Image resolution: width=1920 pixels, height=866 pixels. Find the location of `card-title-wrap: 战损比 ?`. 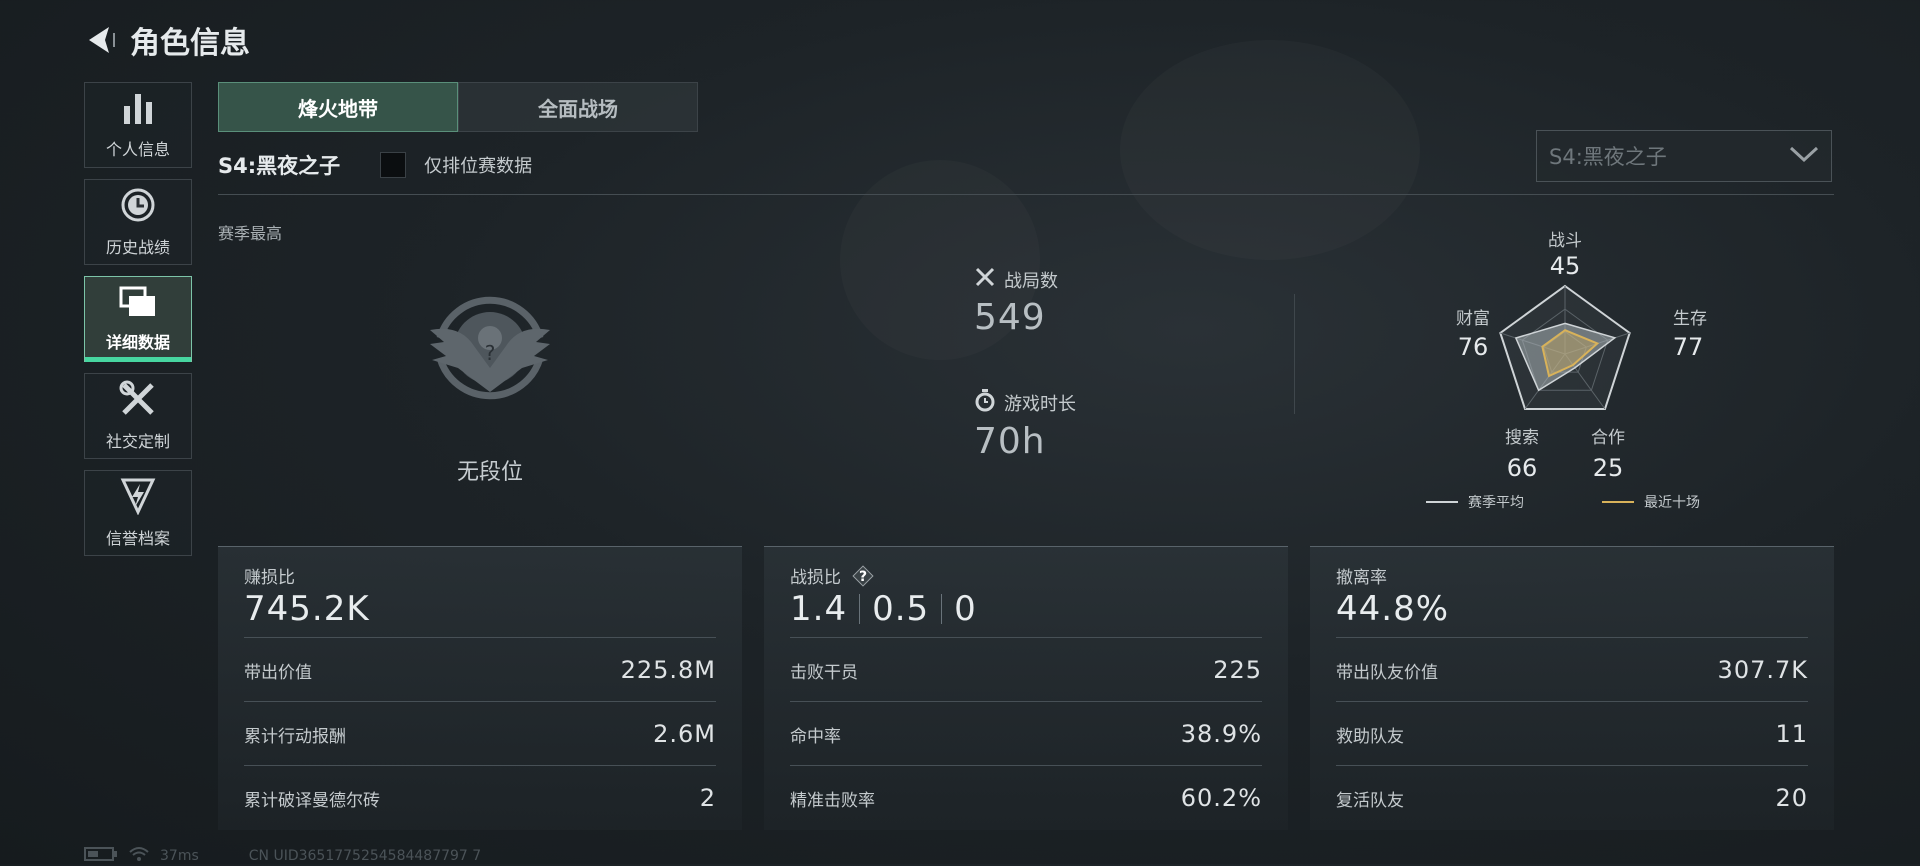

card-title-wrap: 战损比 ? is located at coordinates (832, 575).